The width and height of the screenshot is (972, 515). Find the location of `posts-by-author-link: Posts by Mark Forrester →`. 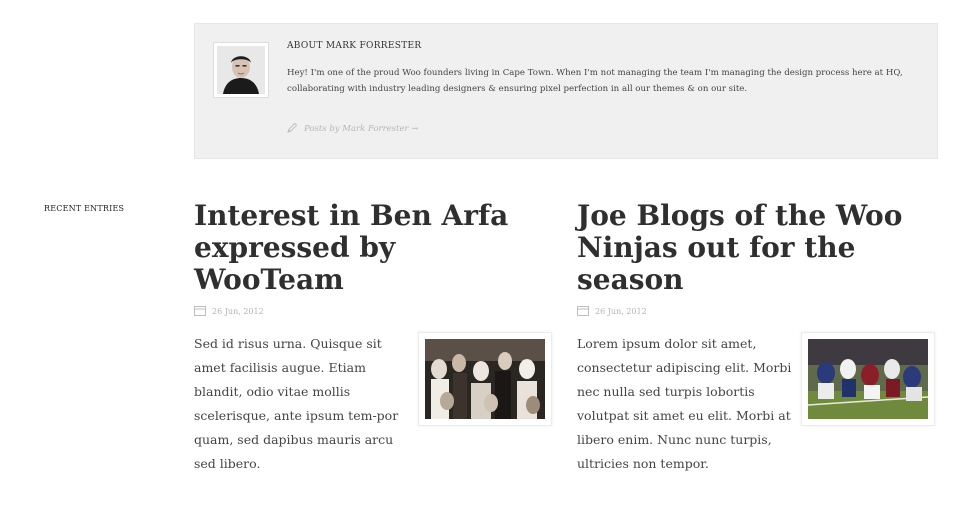

posts-by-author-link: Posts by Mark Forrester → is located at coordinates (352, 129).